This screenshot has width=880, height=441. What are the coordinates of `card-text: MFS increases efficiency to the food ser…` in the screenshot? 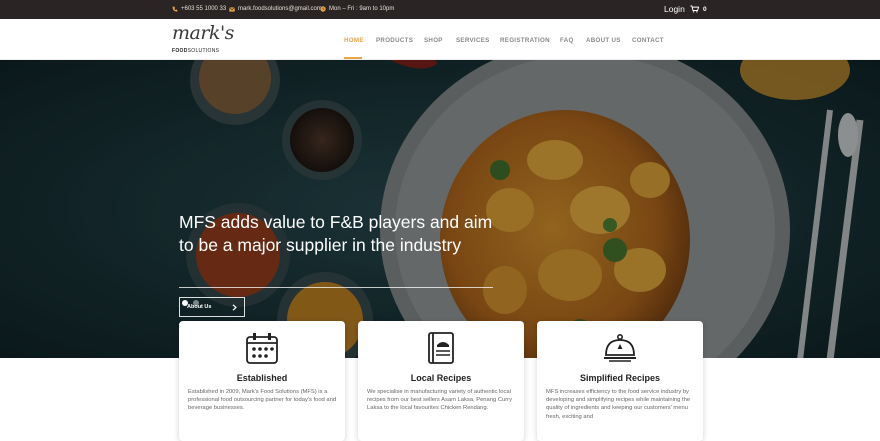 It's located at (618, 404).